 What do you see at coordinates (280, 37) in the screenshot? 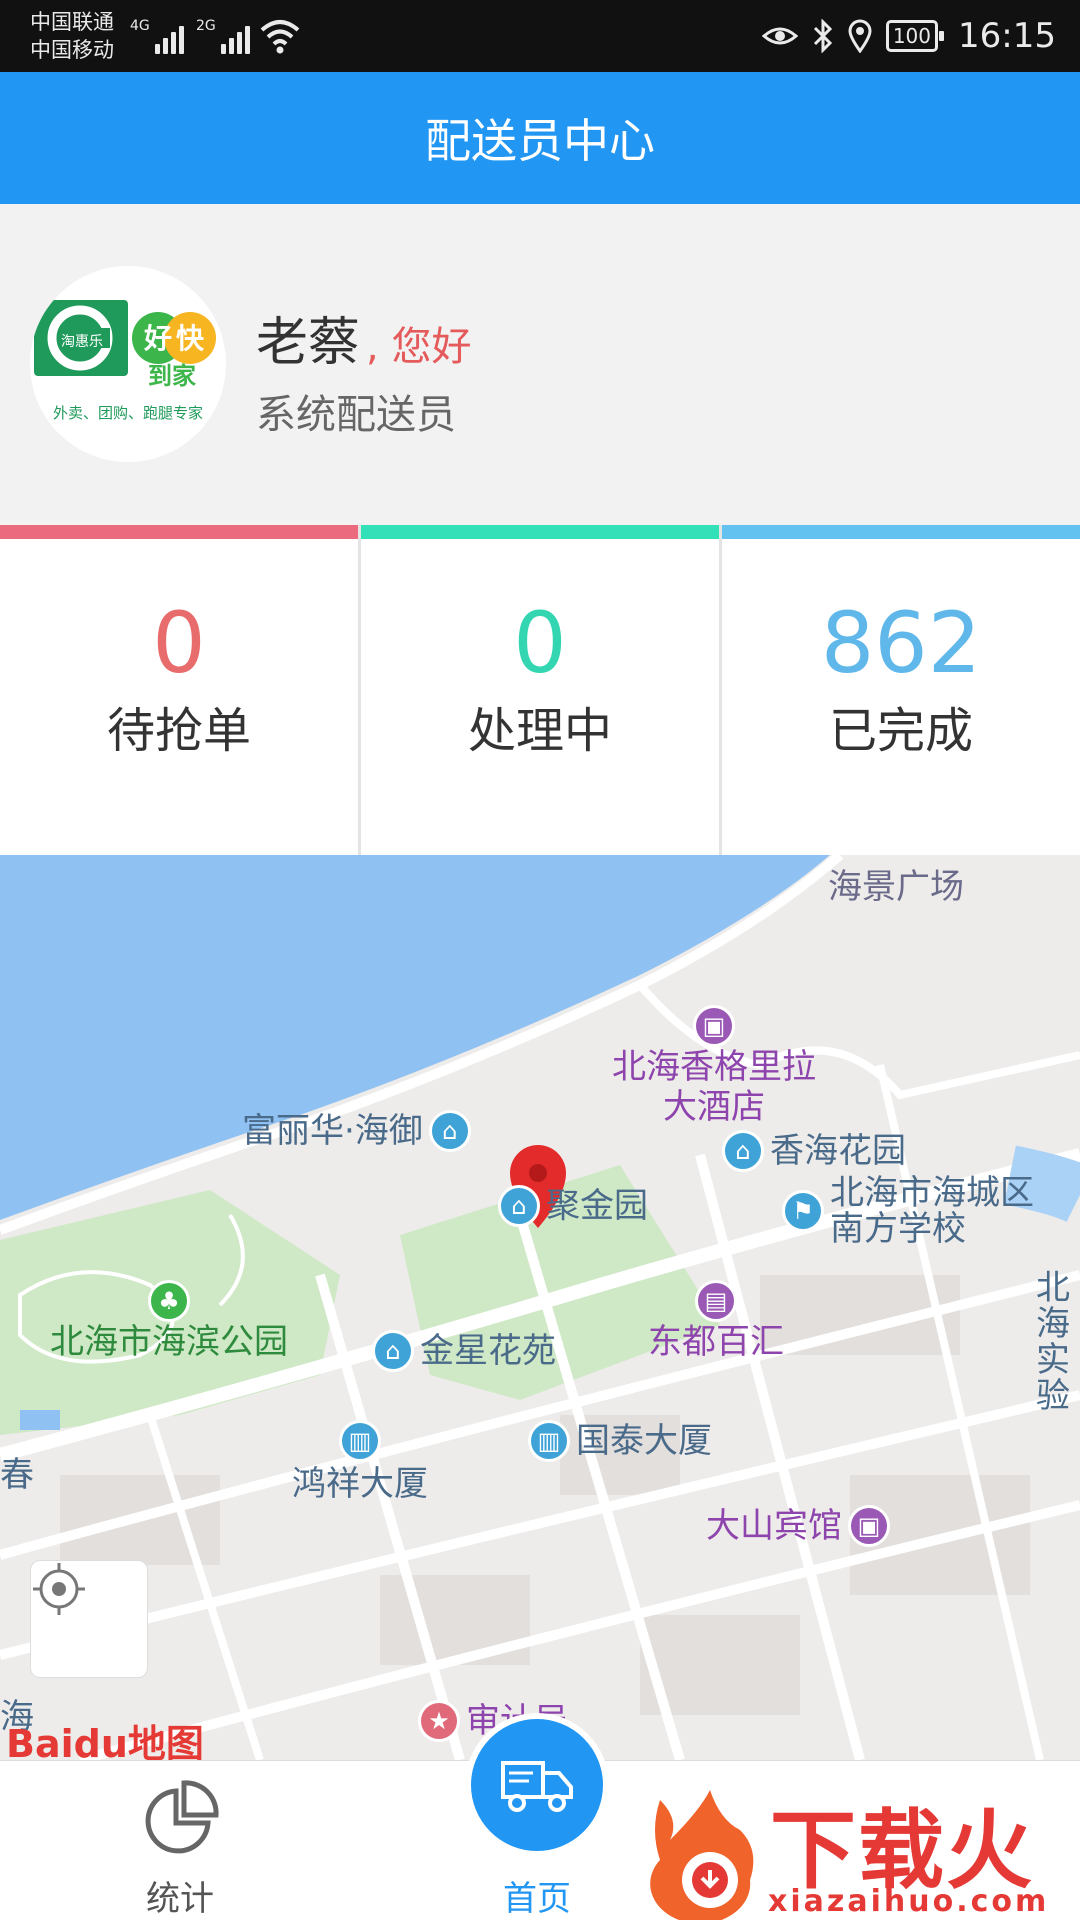
I see `wifi-icon` at bounding box center [280, 37].